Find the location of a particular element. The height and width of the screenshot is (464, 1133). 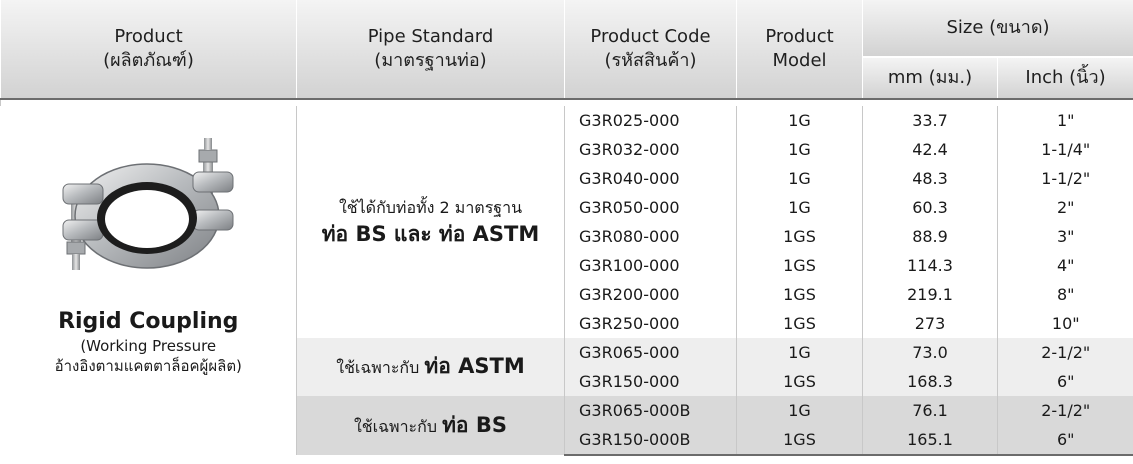

product-code: G3R100-000 is located at coordinates (650, 265).